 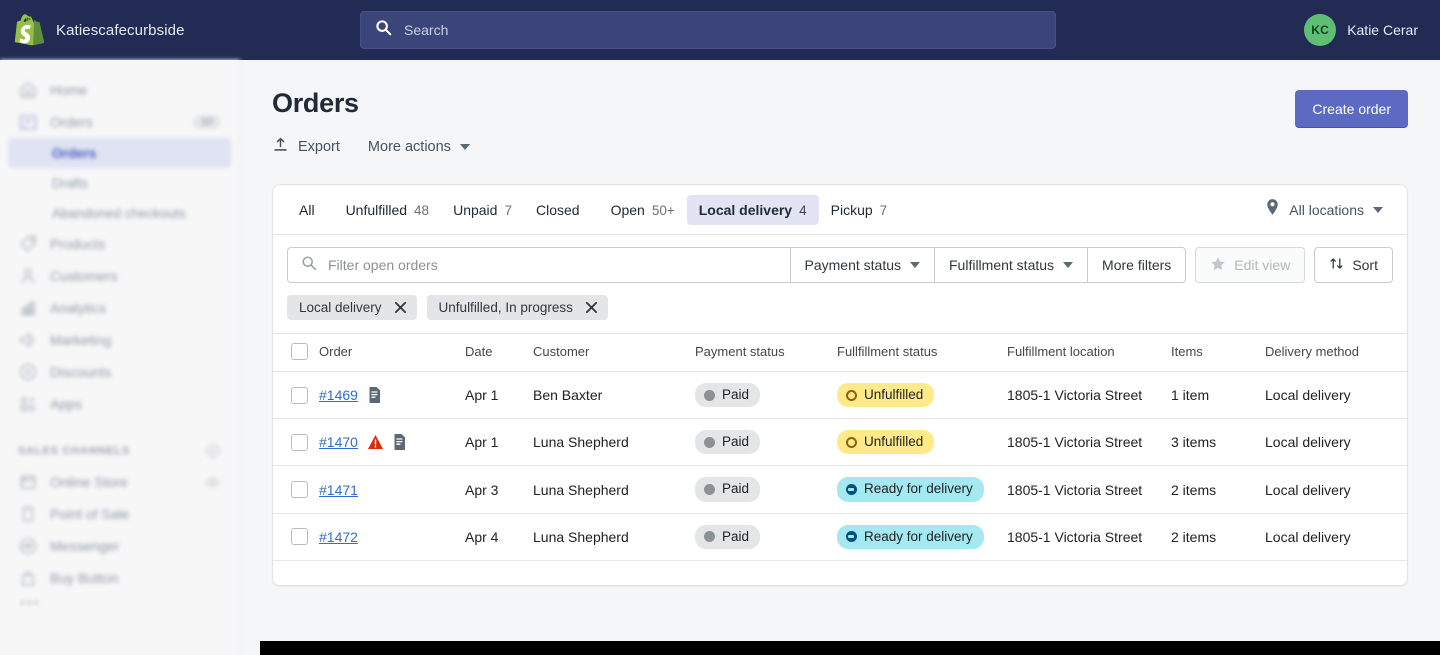 What do you see at coordinates (119, 244) in the screenshot?
I see `sidebar-item-products: Products` at bounding box center [119, 244].